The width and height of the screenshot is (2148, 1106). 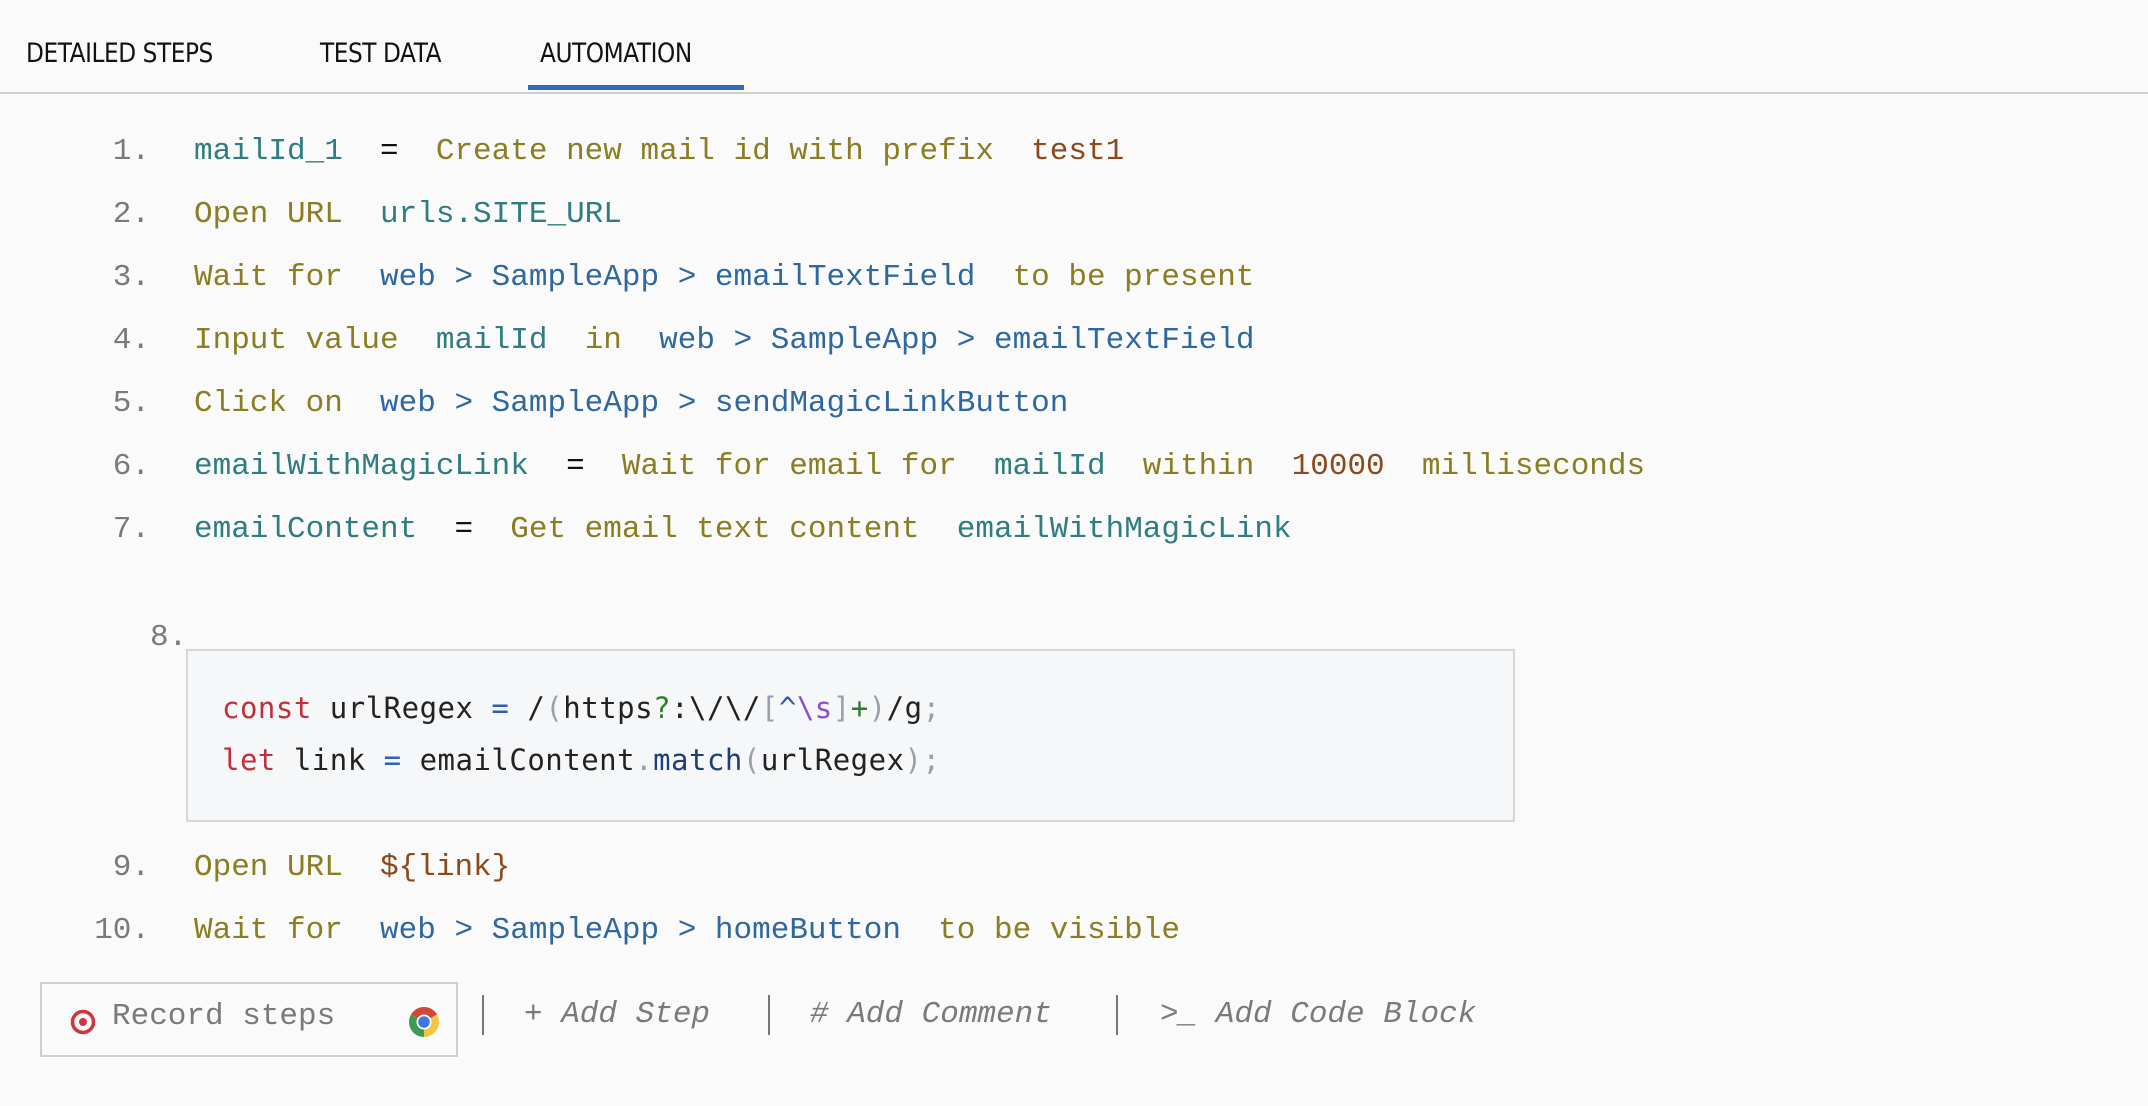 What do you see at coordinates (1338, 466) in the screenshot?
I see `literal-token: 10000` at bounding box center [1338, 466].